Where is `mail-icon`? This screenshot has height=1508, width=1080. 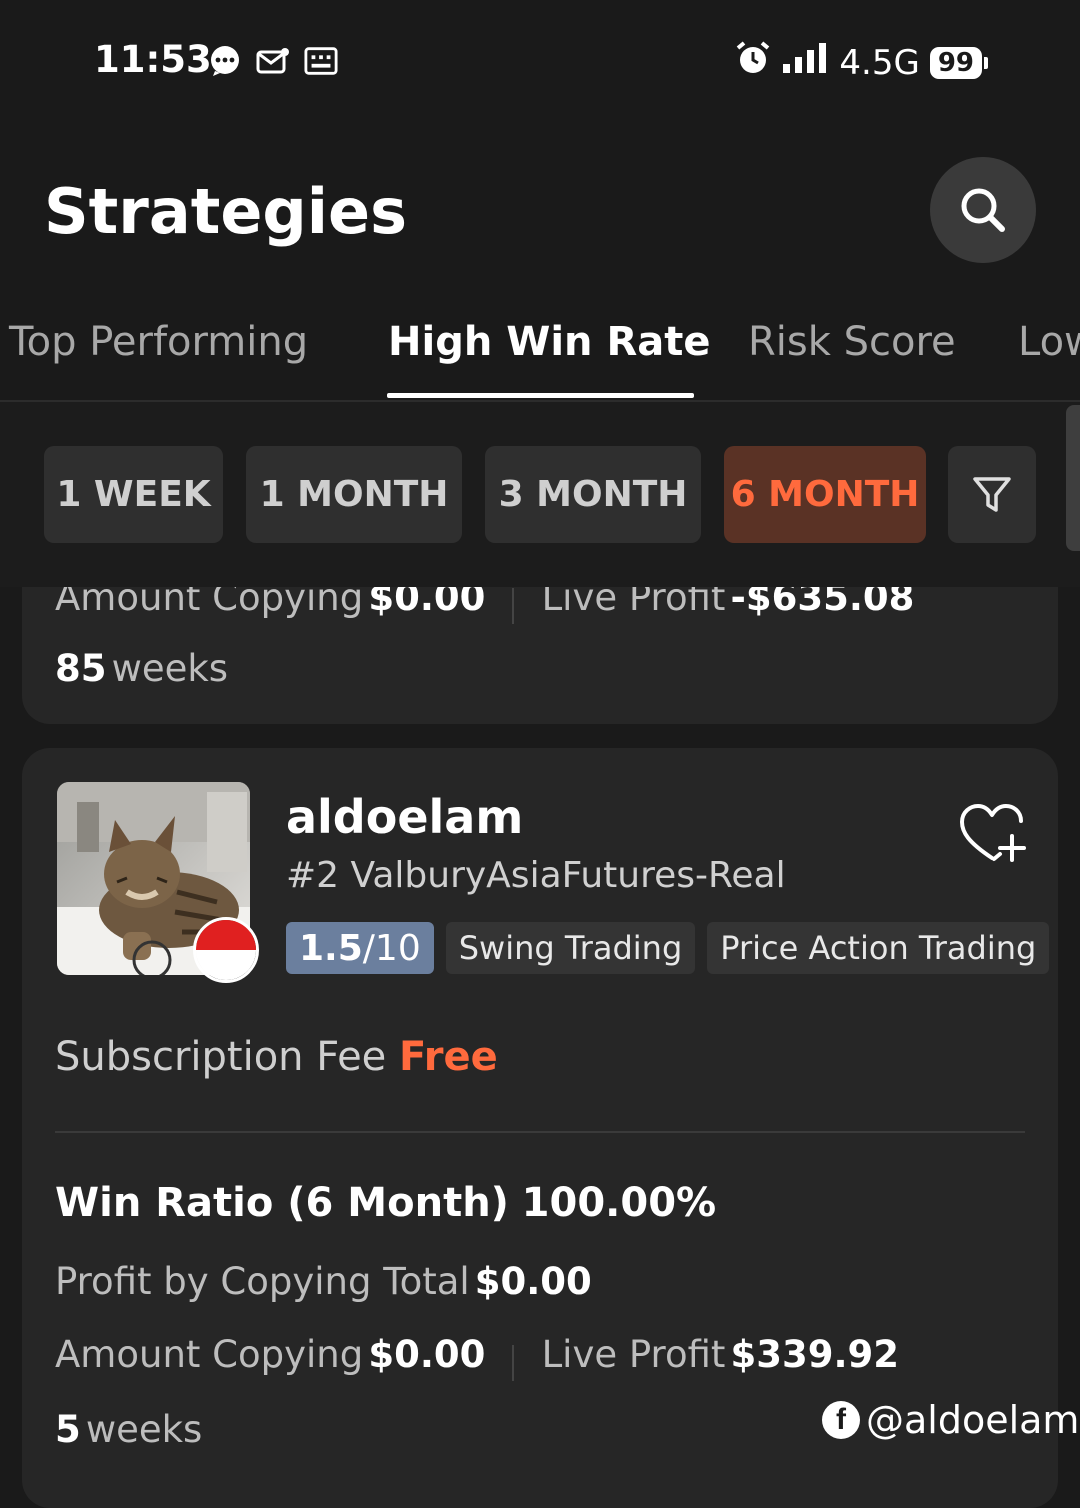 mail-icon is located at coordinates (273, 61).